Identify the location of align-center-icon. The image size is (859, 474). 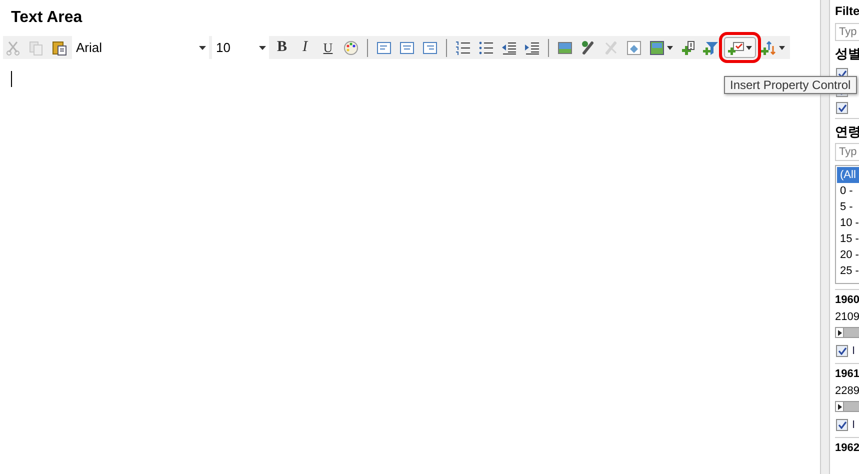
(407, 48).